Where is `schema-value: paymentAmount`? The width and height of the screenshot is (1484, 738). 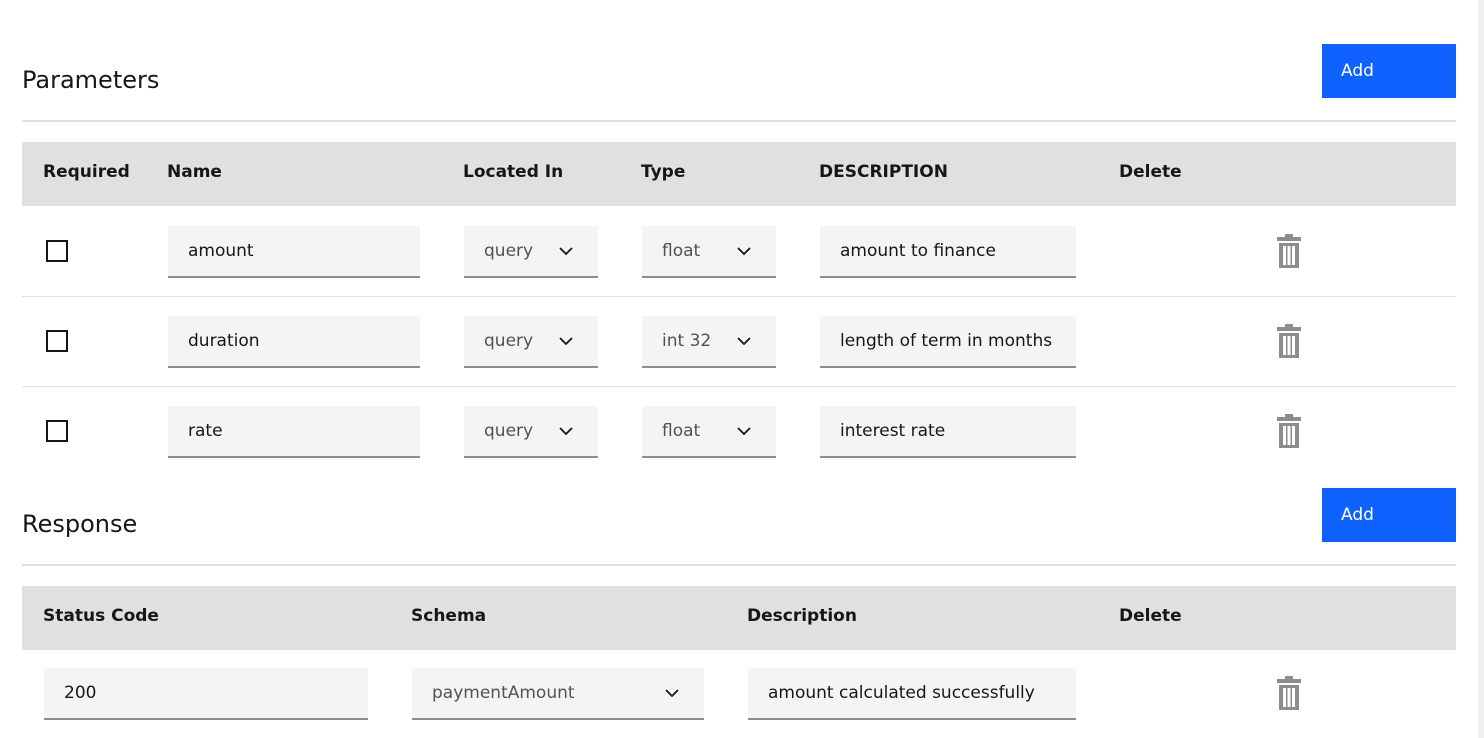 schema-value: paymentAmount is located at coordinates (503, 693).